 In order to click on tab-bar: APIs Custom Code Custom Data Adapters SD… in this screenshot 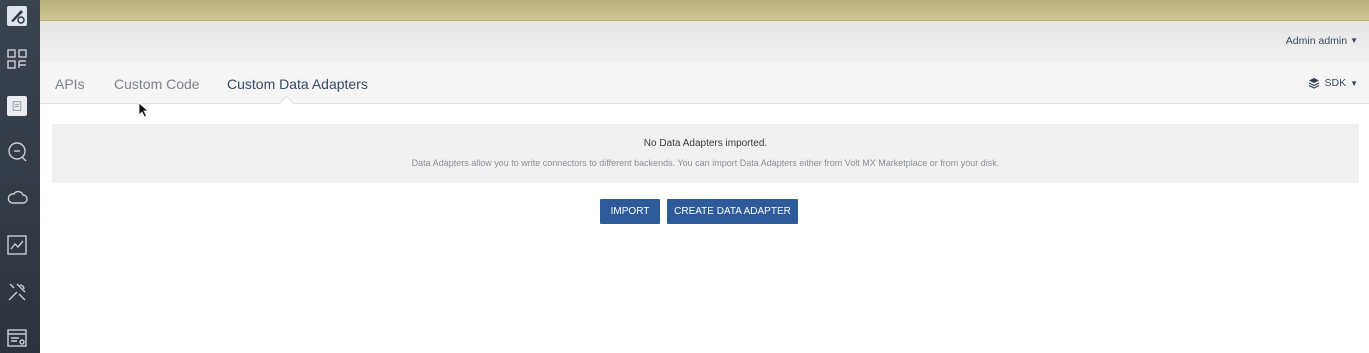, I will do `click(704, 87)`.